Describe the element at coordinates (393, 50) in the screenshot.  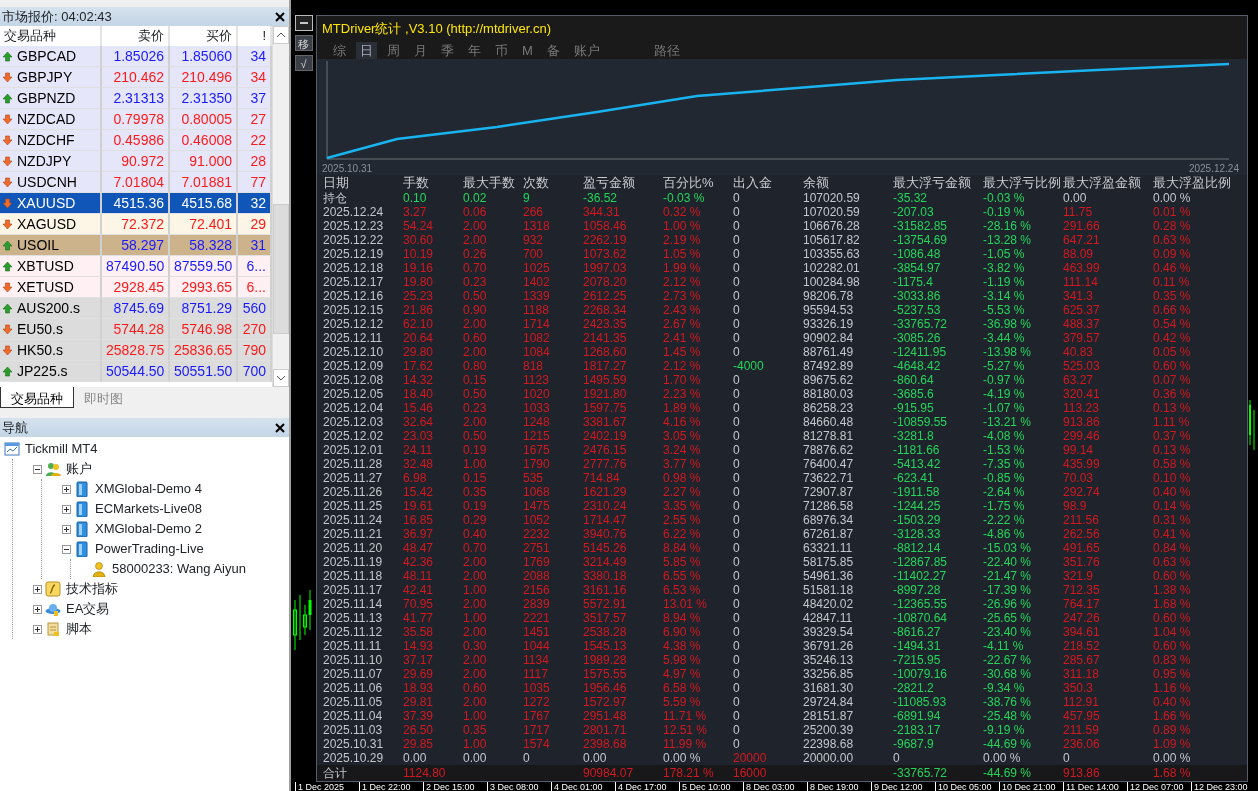
I see `tab: 周` at that location.